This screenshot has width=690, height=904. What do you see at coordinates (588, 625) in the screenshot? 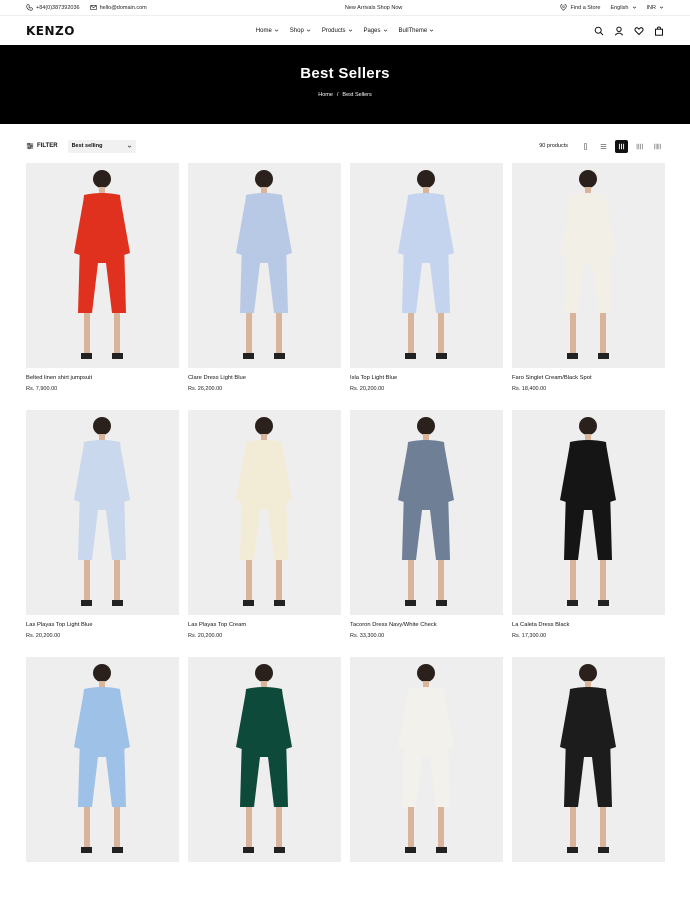
I see `product-name: La Caleta Dress Black` at bounding box center [588, 625].